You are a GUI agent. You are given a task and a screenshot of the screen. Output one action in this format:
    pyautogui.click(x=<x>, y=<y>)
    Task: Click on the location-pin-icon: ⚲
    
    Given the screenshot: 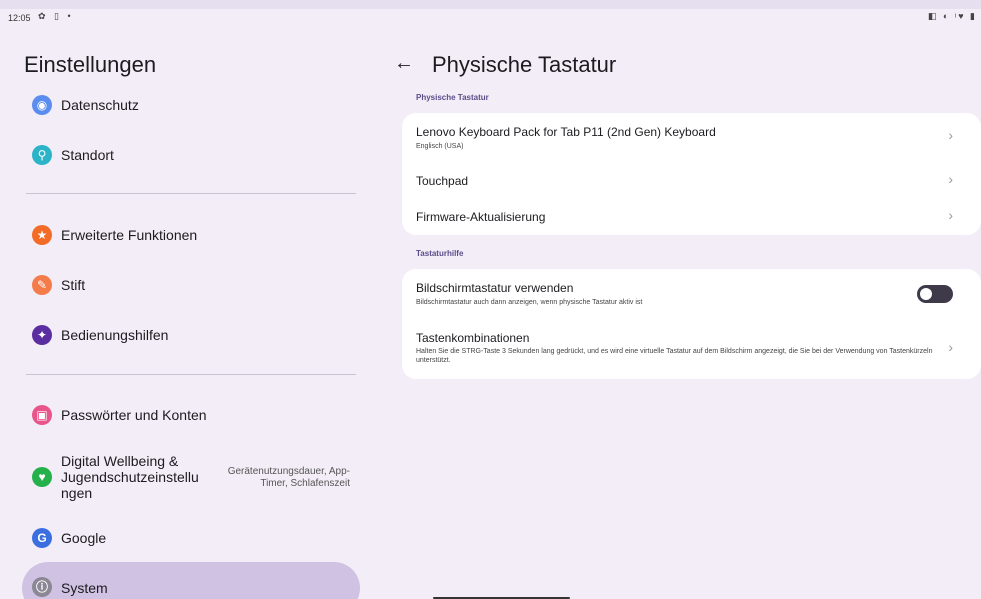 What is the action you would take?
    pyautogui.click(x=42, y=155)
    